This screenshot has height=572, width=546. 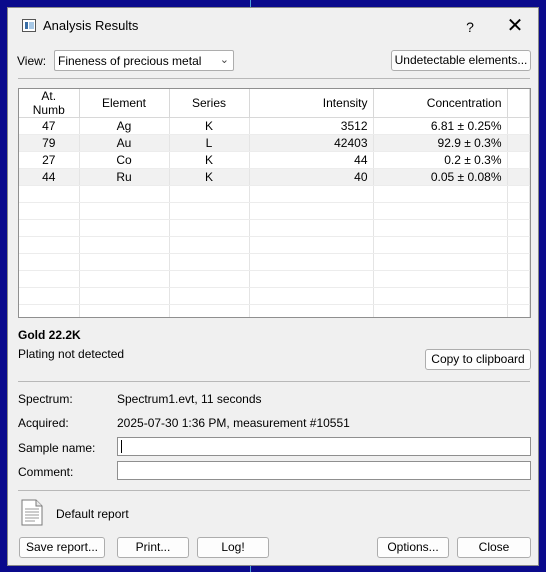 I want to click on cell-intensity: 40, so click(x=311, y=177).